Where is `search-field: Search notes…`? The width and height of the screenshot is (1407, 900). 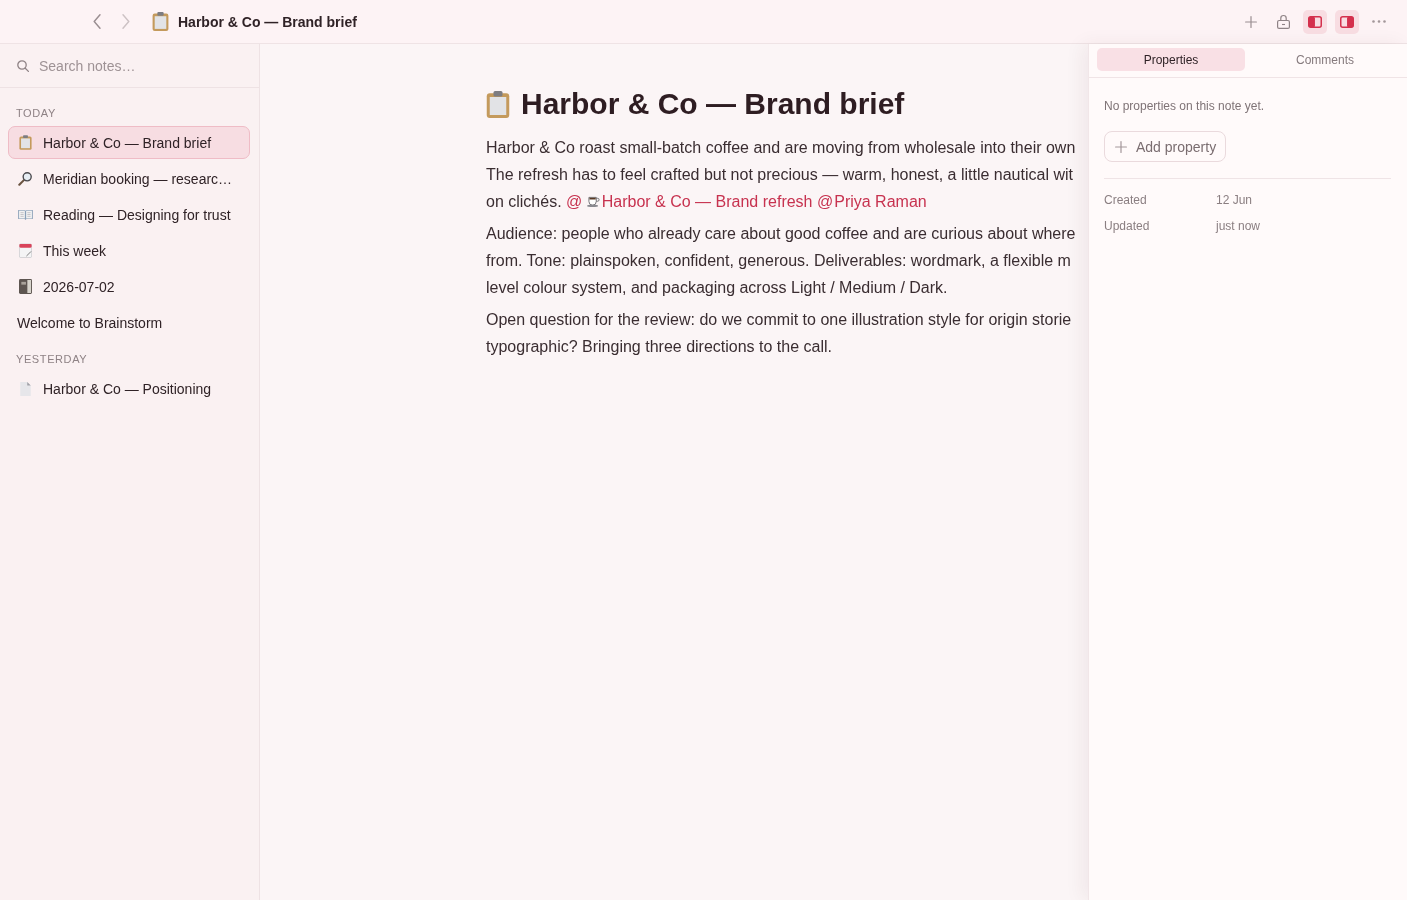 search-field: Search notes… is located at coordinates (139, 65).